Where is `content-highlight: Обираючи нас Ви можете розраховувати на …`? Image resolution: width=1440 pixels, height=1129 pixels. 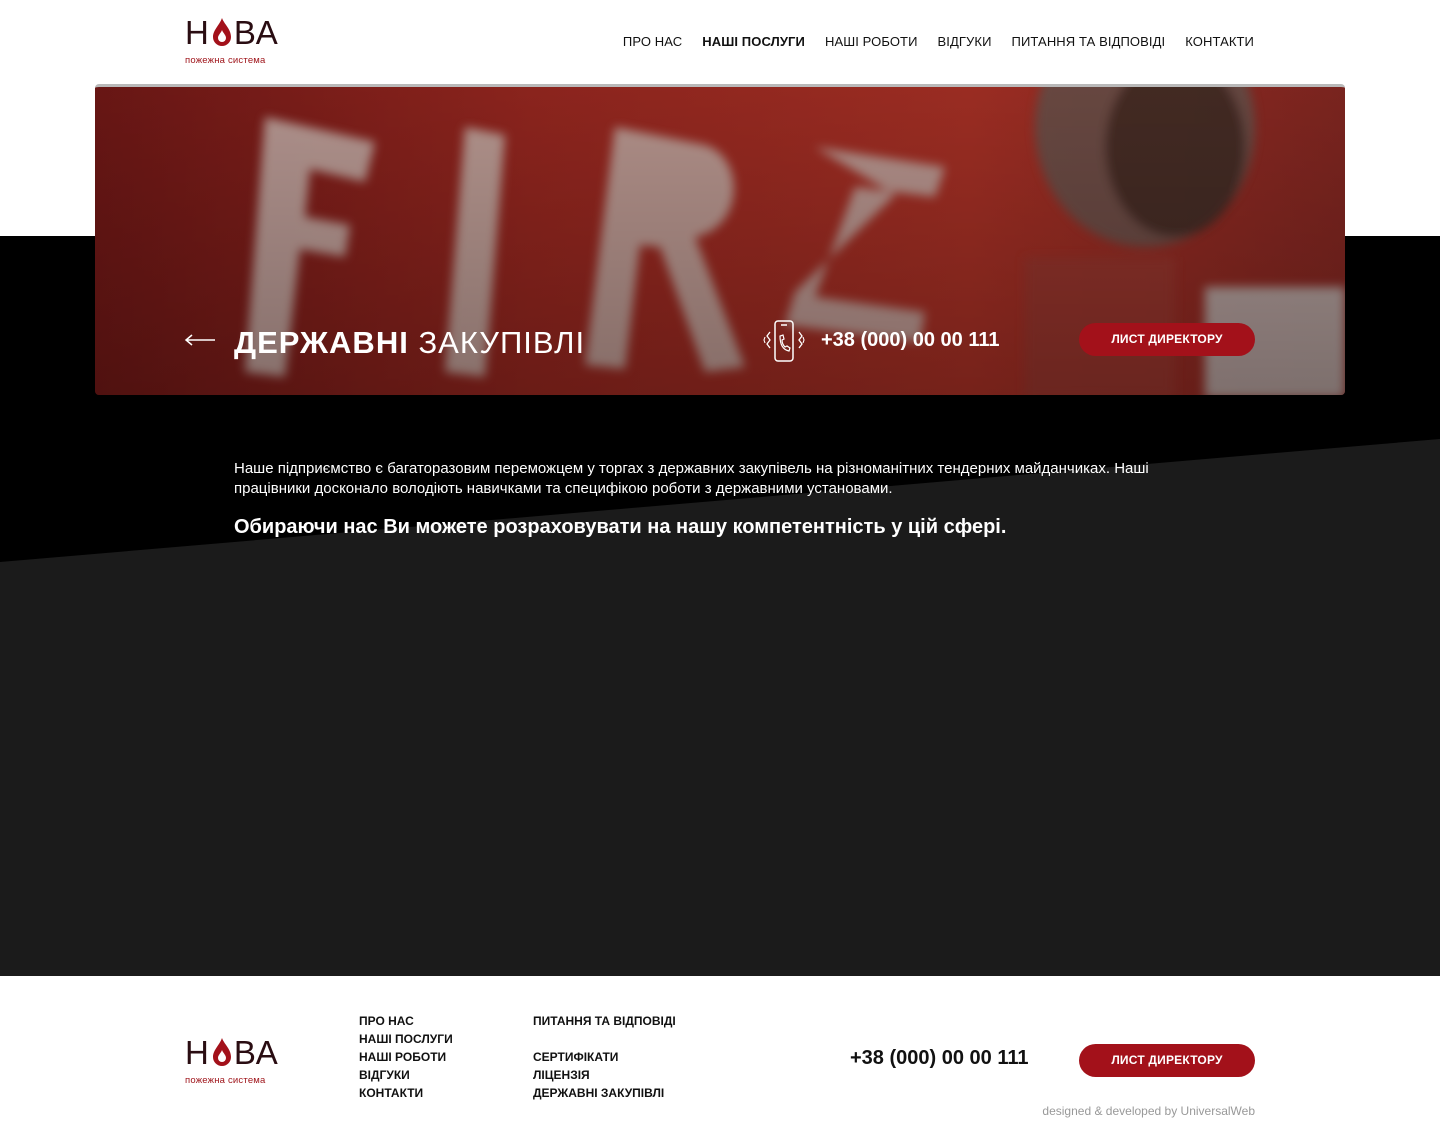 content-highlight: Обираючи нас Ви можете розраховувати на … is located at coordinates (620, 527).